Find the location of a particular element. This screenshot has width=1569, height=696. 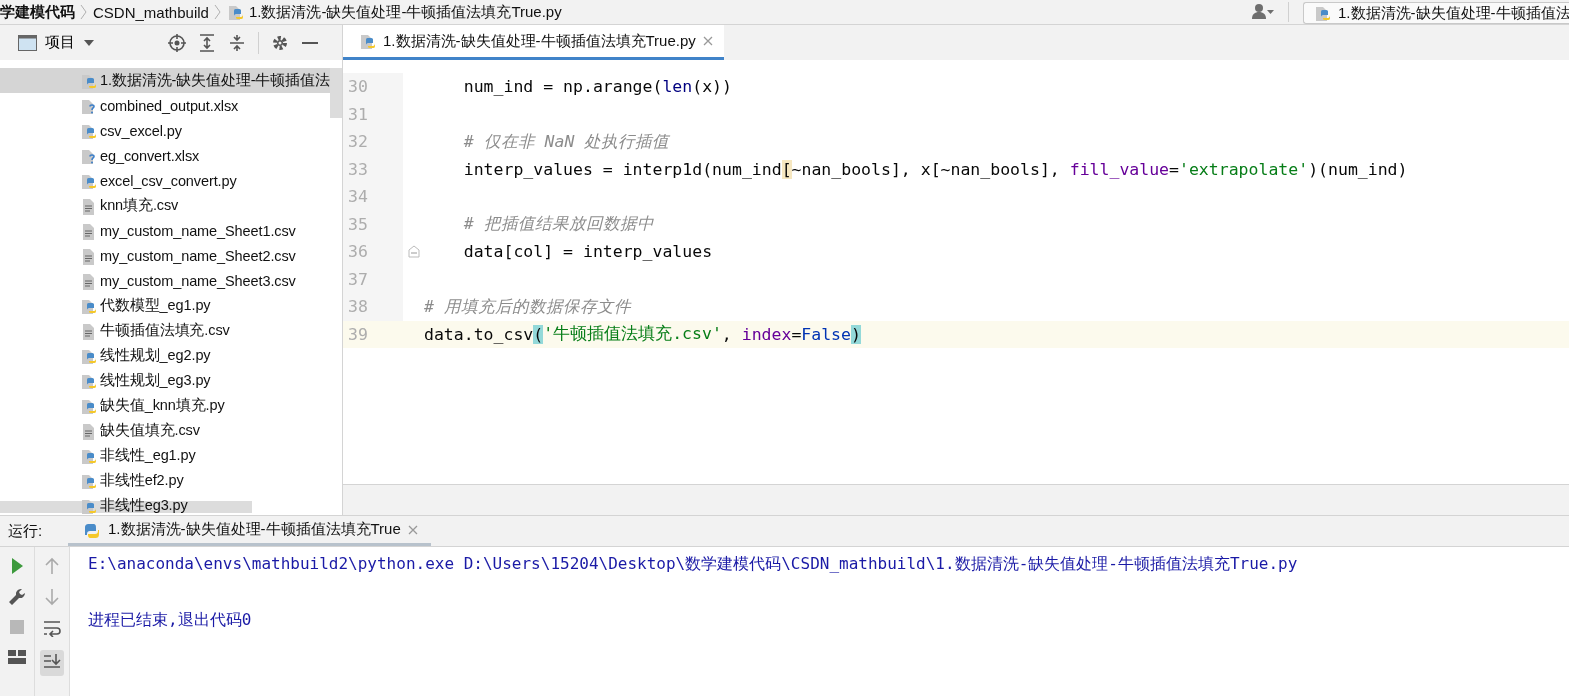

editor-tab: 1.数据清洗-缺失值处理-牛顿插值法填充True.py is located at coordinates (533, 42).